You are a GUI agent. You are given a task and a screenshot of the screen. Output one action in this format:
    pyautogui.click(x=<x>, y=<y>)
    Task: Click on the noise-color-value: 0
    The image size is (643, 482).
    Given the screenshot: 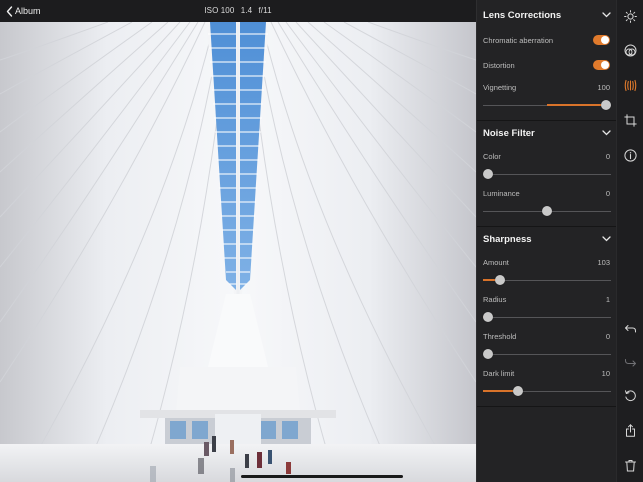 What is the action you would take?
    pyautogui.click(x=607, y=156)
    